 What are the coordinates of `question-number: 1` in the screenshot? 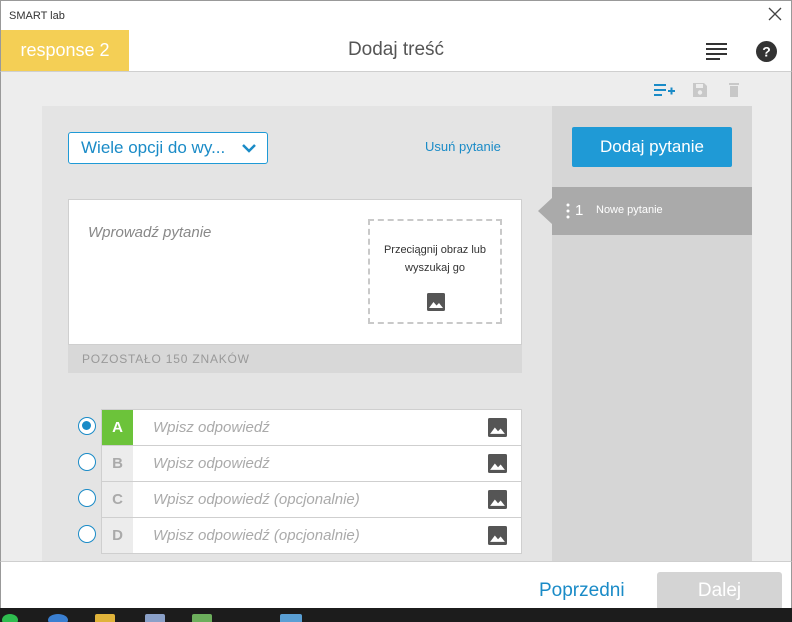 It's located at (579, 210).